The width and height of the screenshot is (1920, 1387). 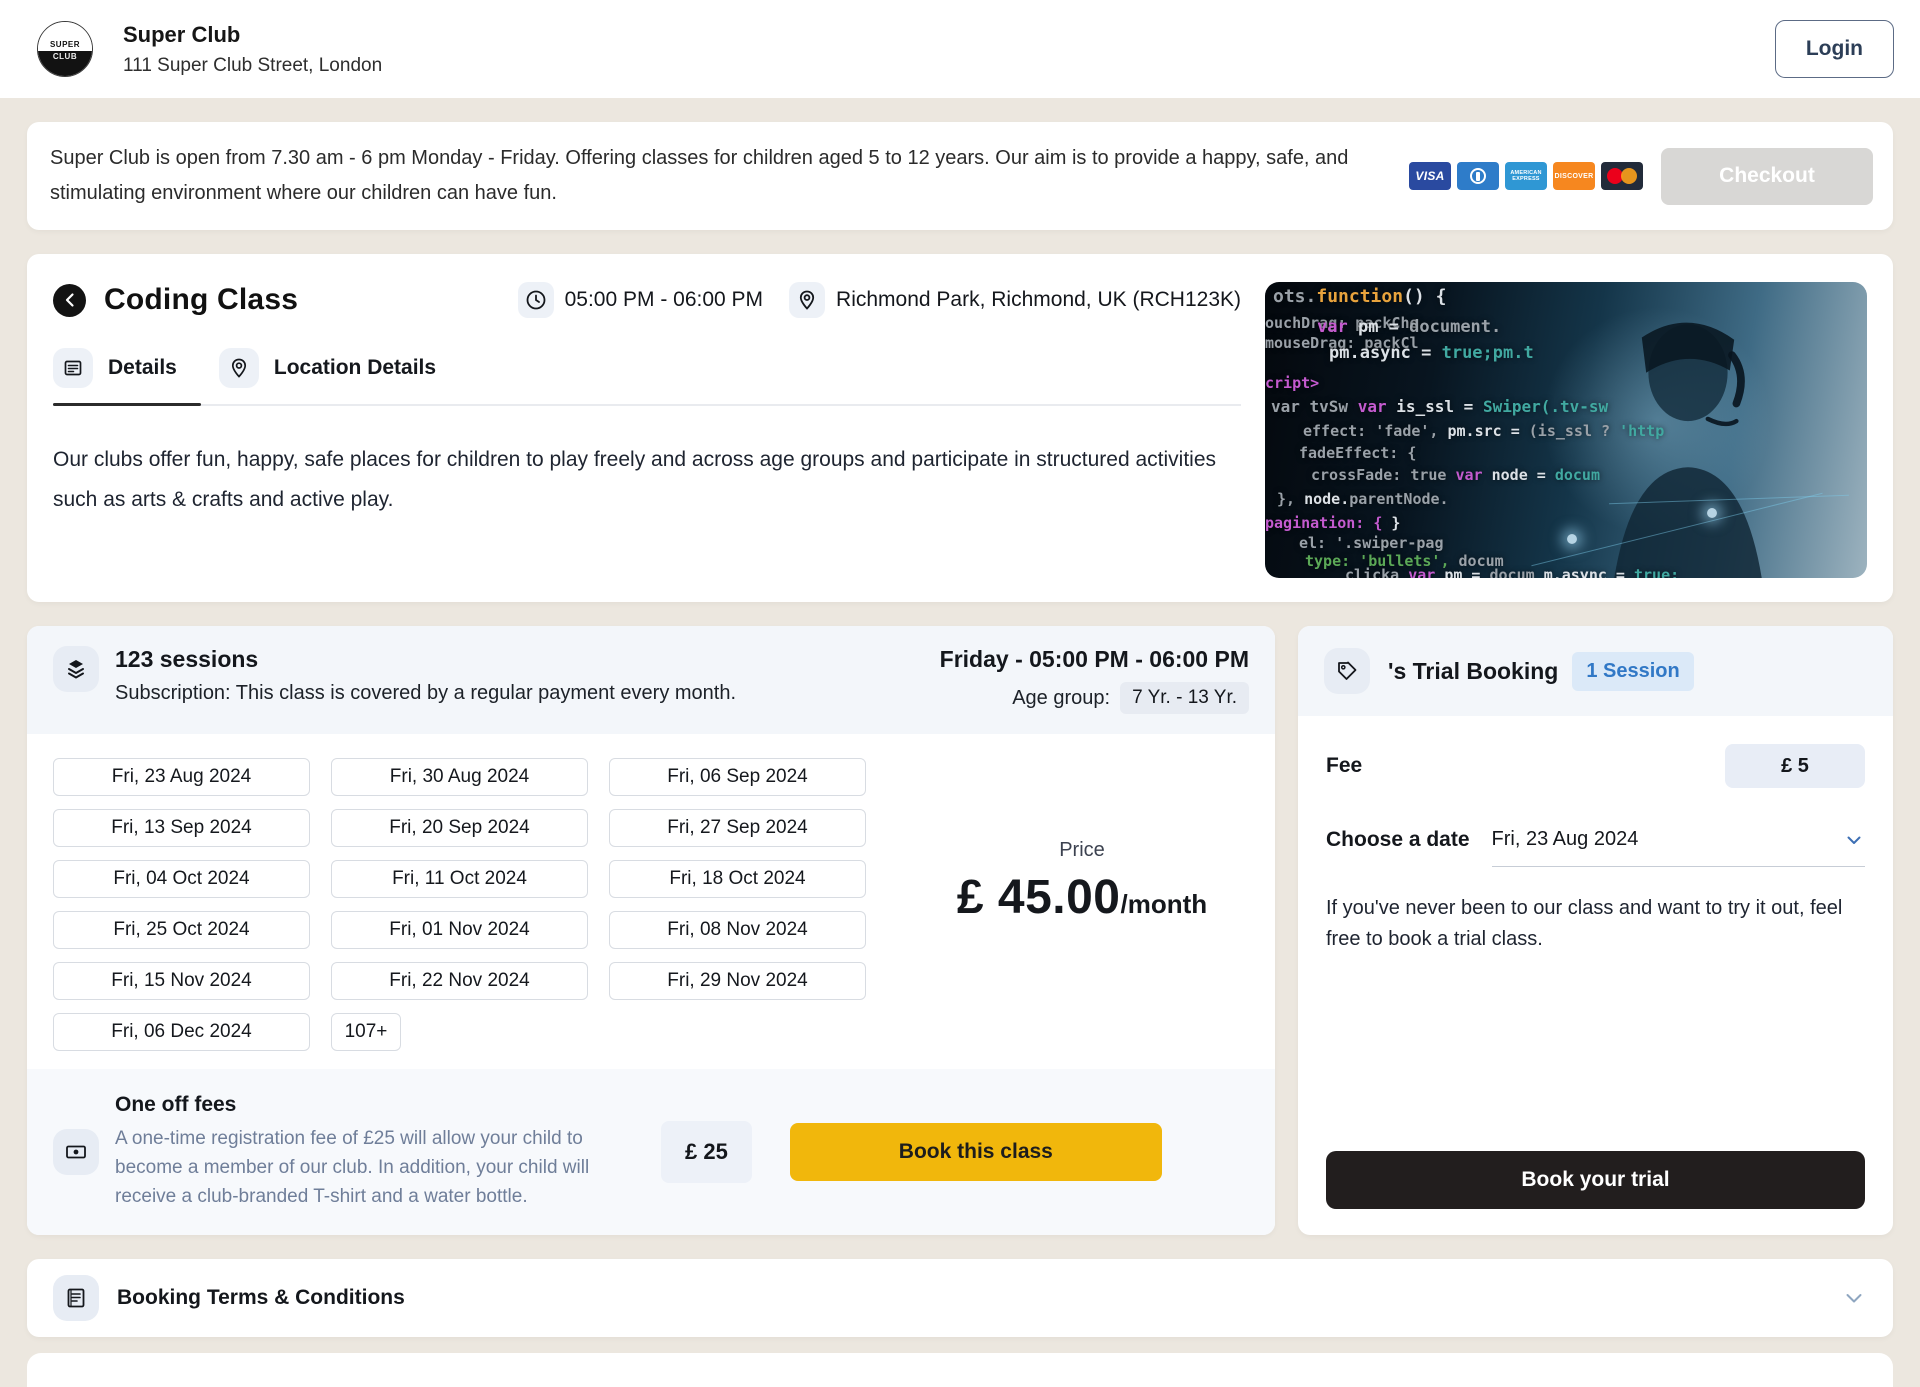 What do you see at coordinates (975, 1152) in the screenshot?
I see `book-this-class-button: Book this class` at bounding box center [975, 1152].